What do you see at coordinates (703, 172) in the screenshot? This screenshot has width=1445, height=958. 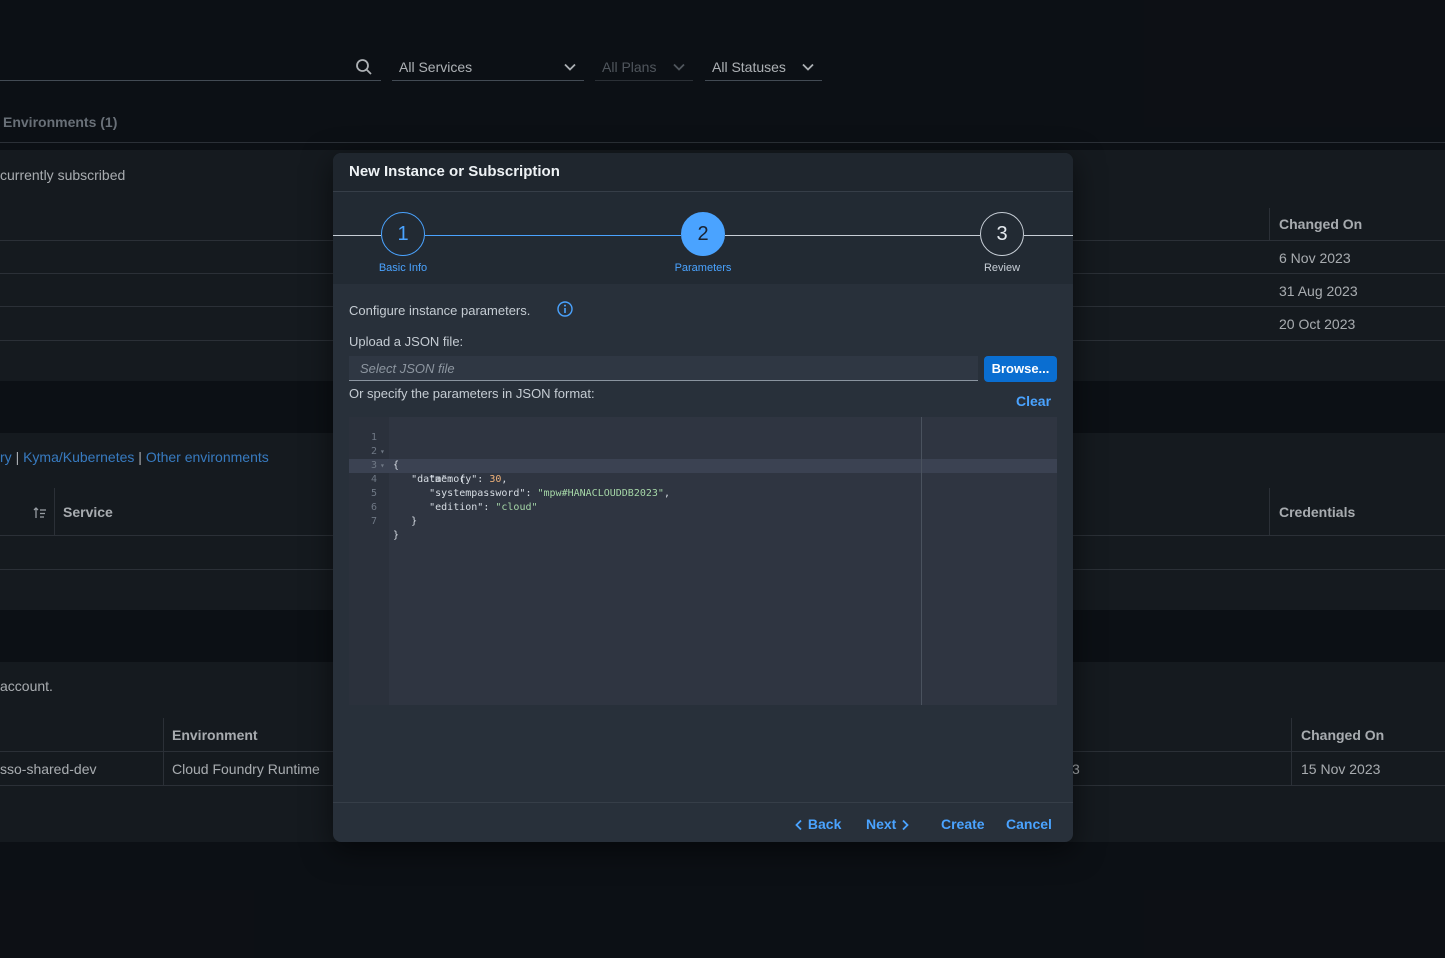 I see `dialog-header: New Instance or Subscription` at bounding box center [703, 172].